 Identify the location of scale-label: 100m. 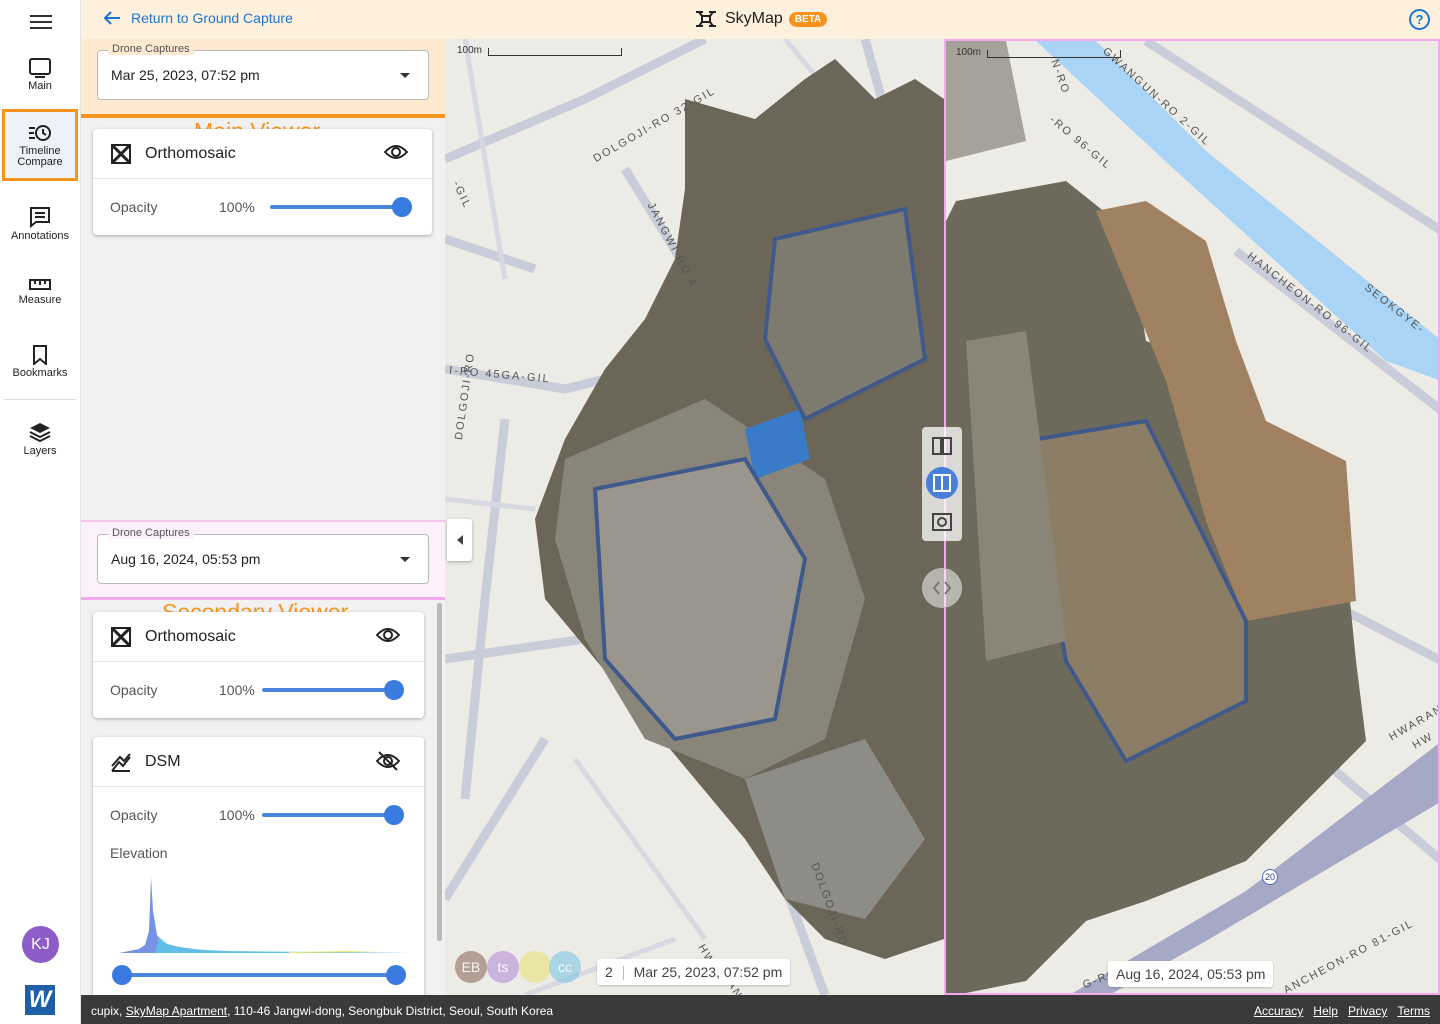
(969, 52).